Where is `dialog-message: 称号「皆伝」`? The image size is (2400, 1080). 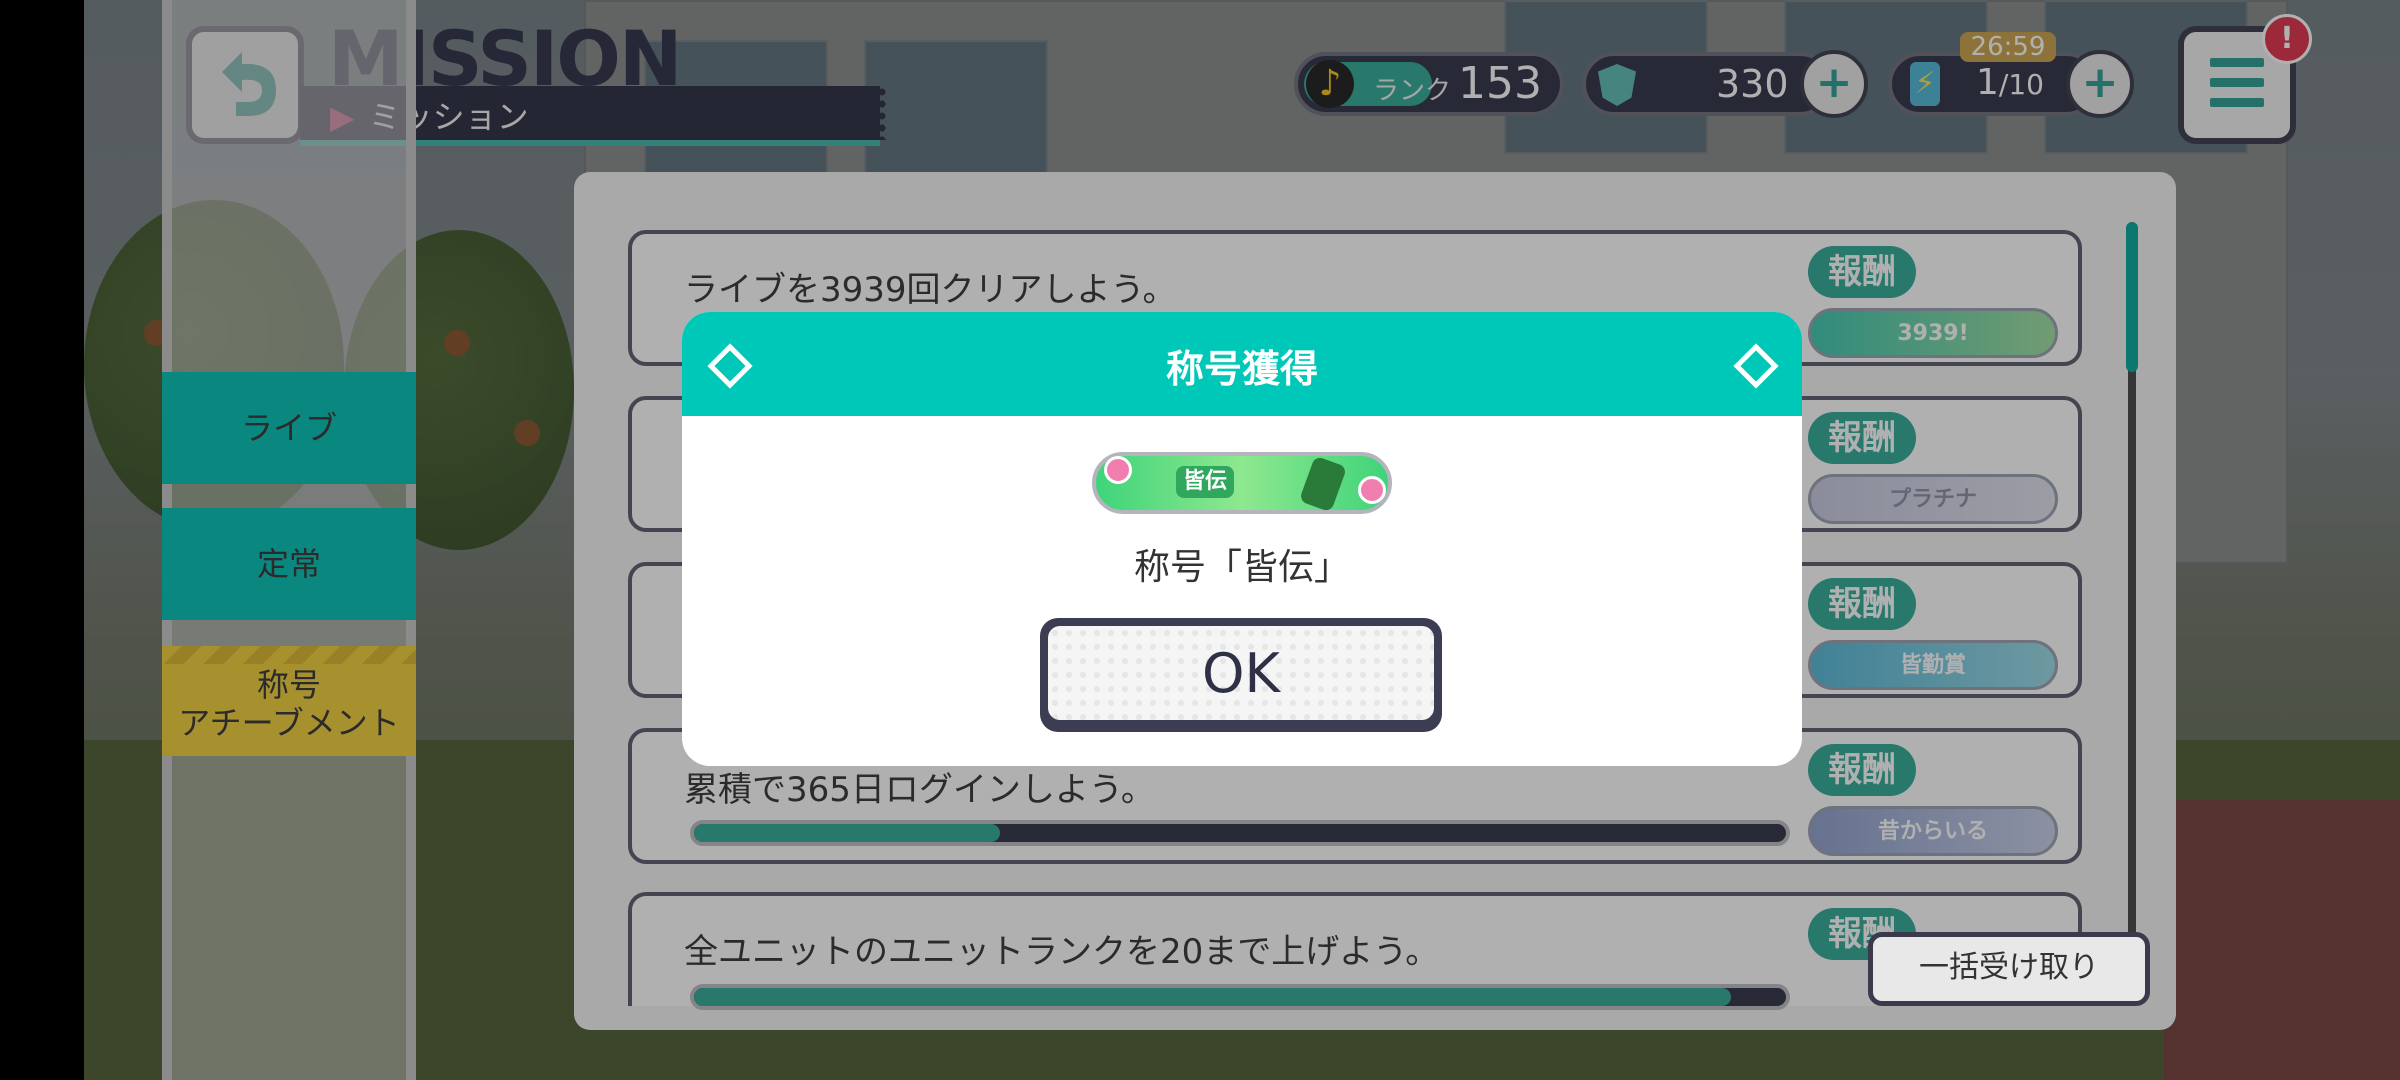 dialog-message: 称号「皆伝」 is located at coordinates (1241, 567).